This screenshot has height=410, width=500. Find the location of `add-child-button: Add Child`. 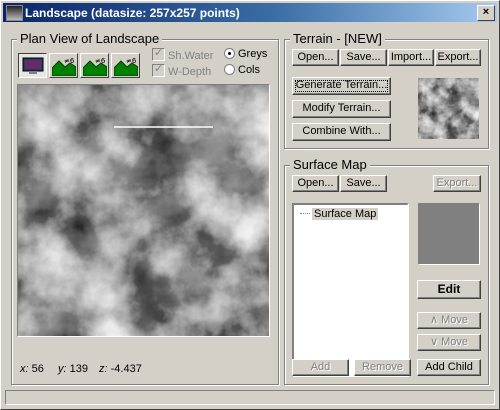

add-child-button: Add Child is located at coordinates (449, 367).